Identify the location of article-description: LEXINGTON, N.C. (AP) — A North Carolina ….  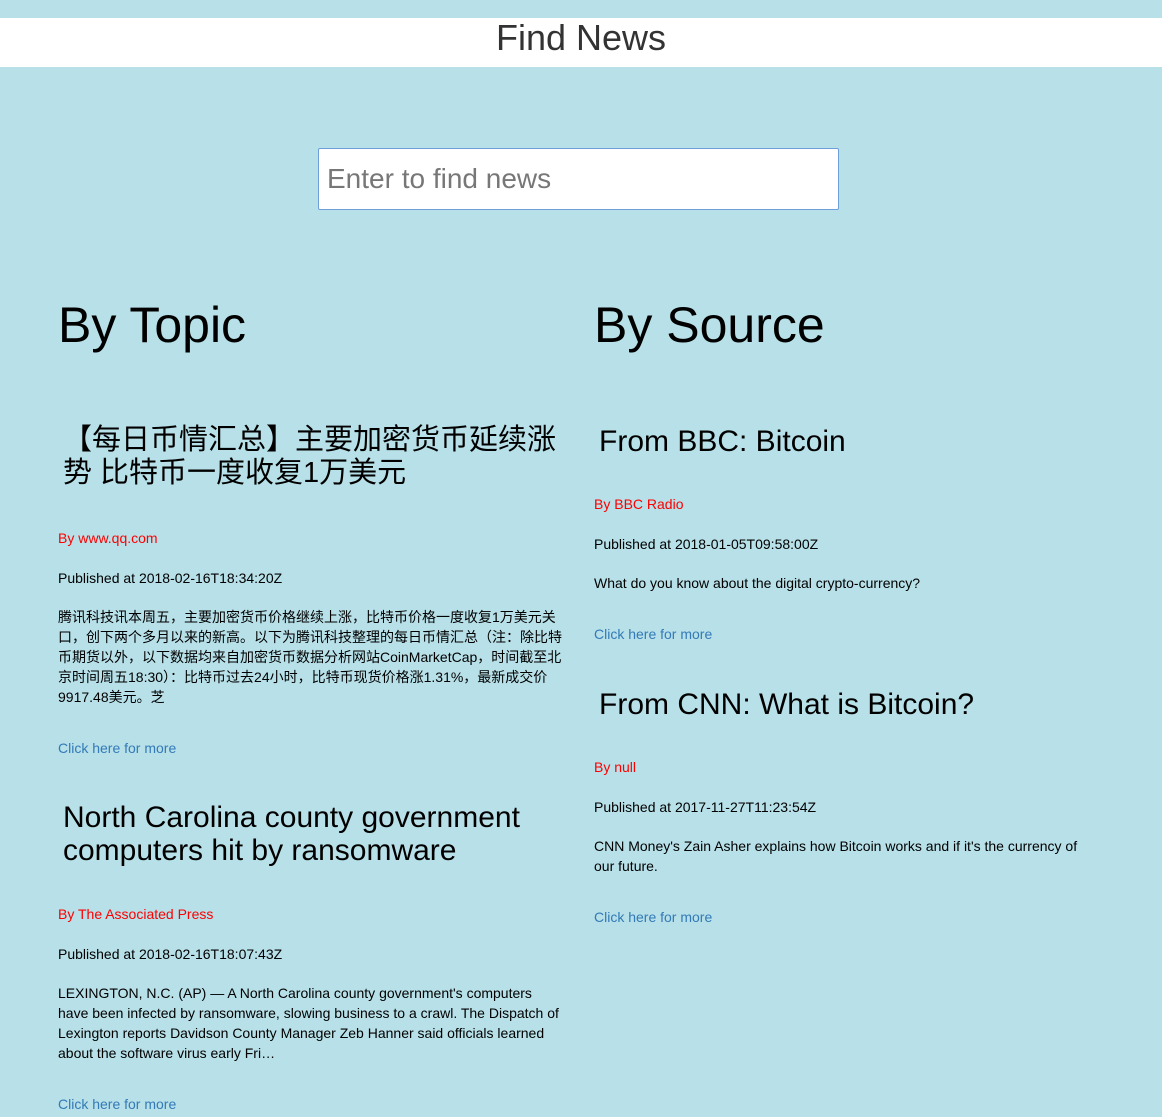
(308, 1023).